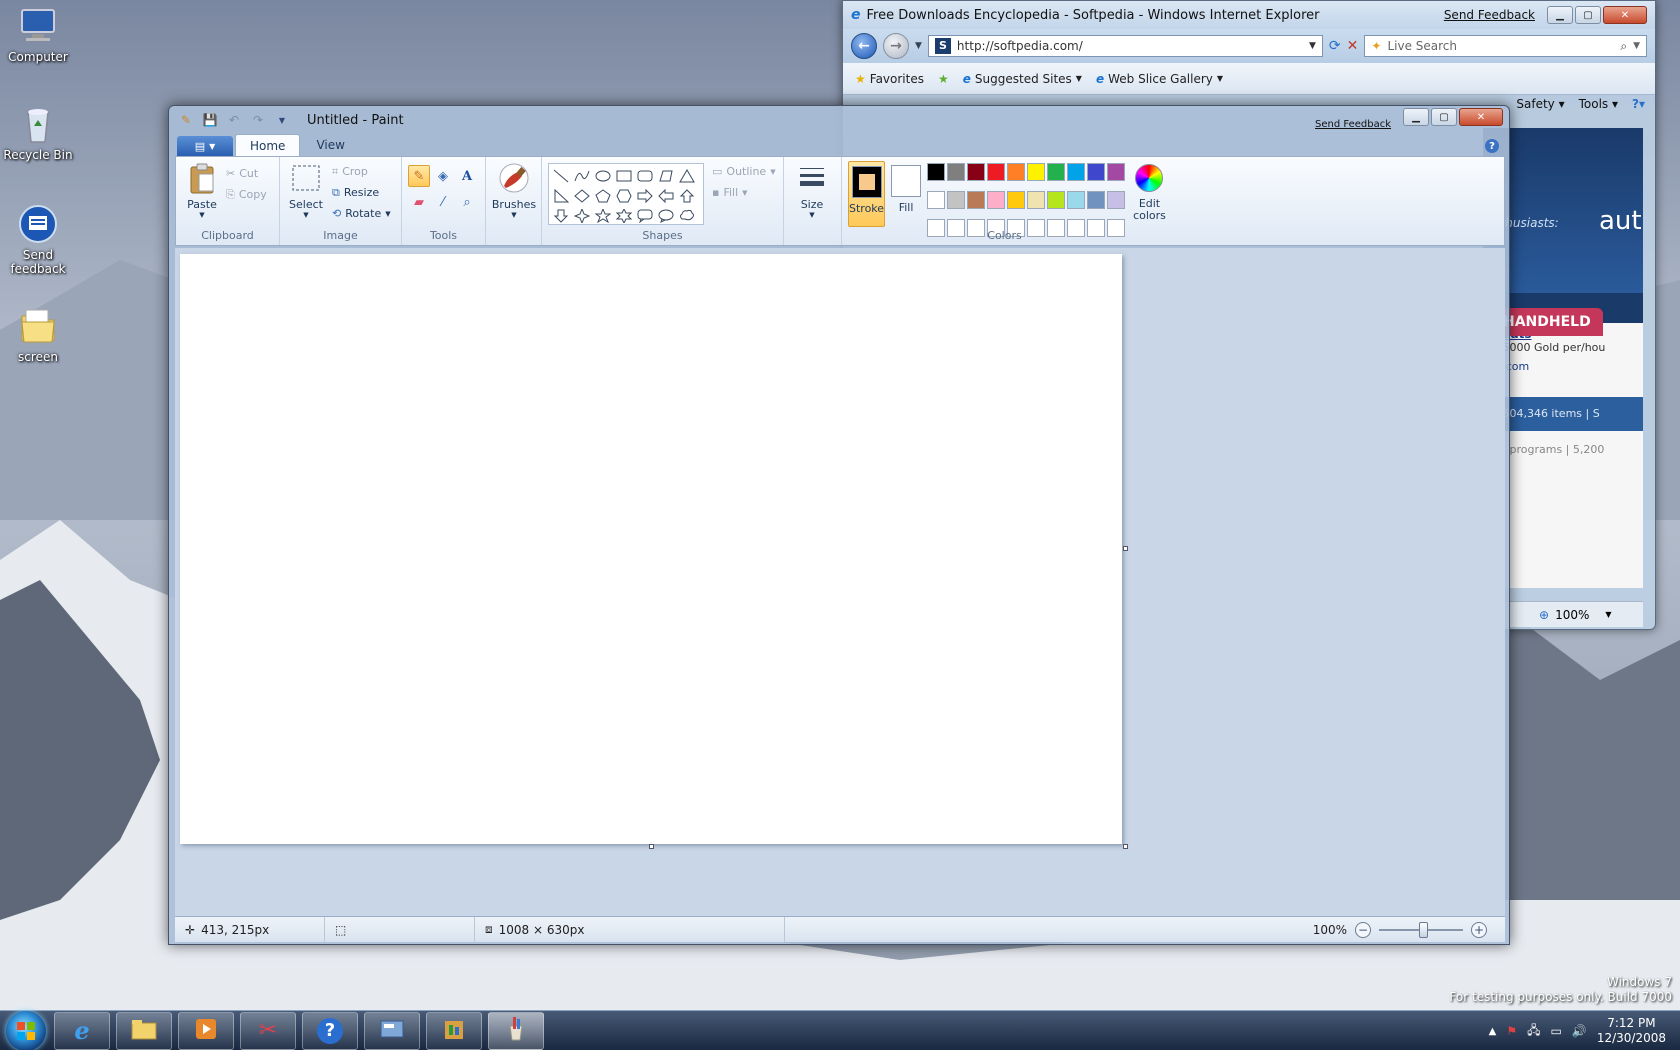 The width and height of the screenshot is (1680, 1050). I want to click on taskbar-media-player, so click(206, 1030).